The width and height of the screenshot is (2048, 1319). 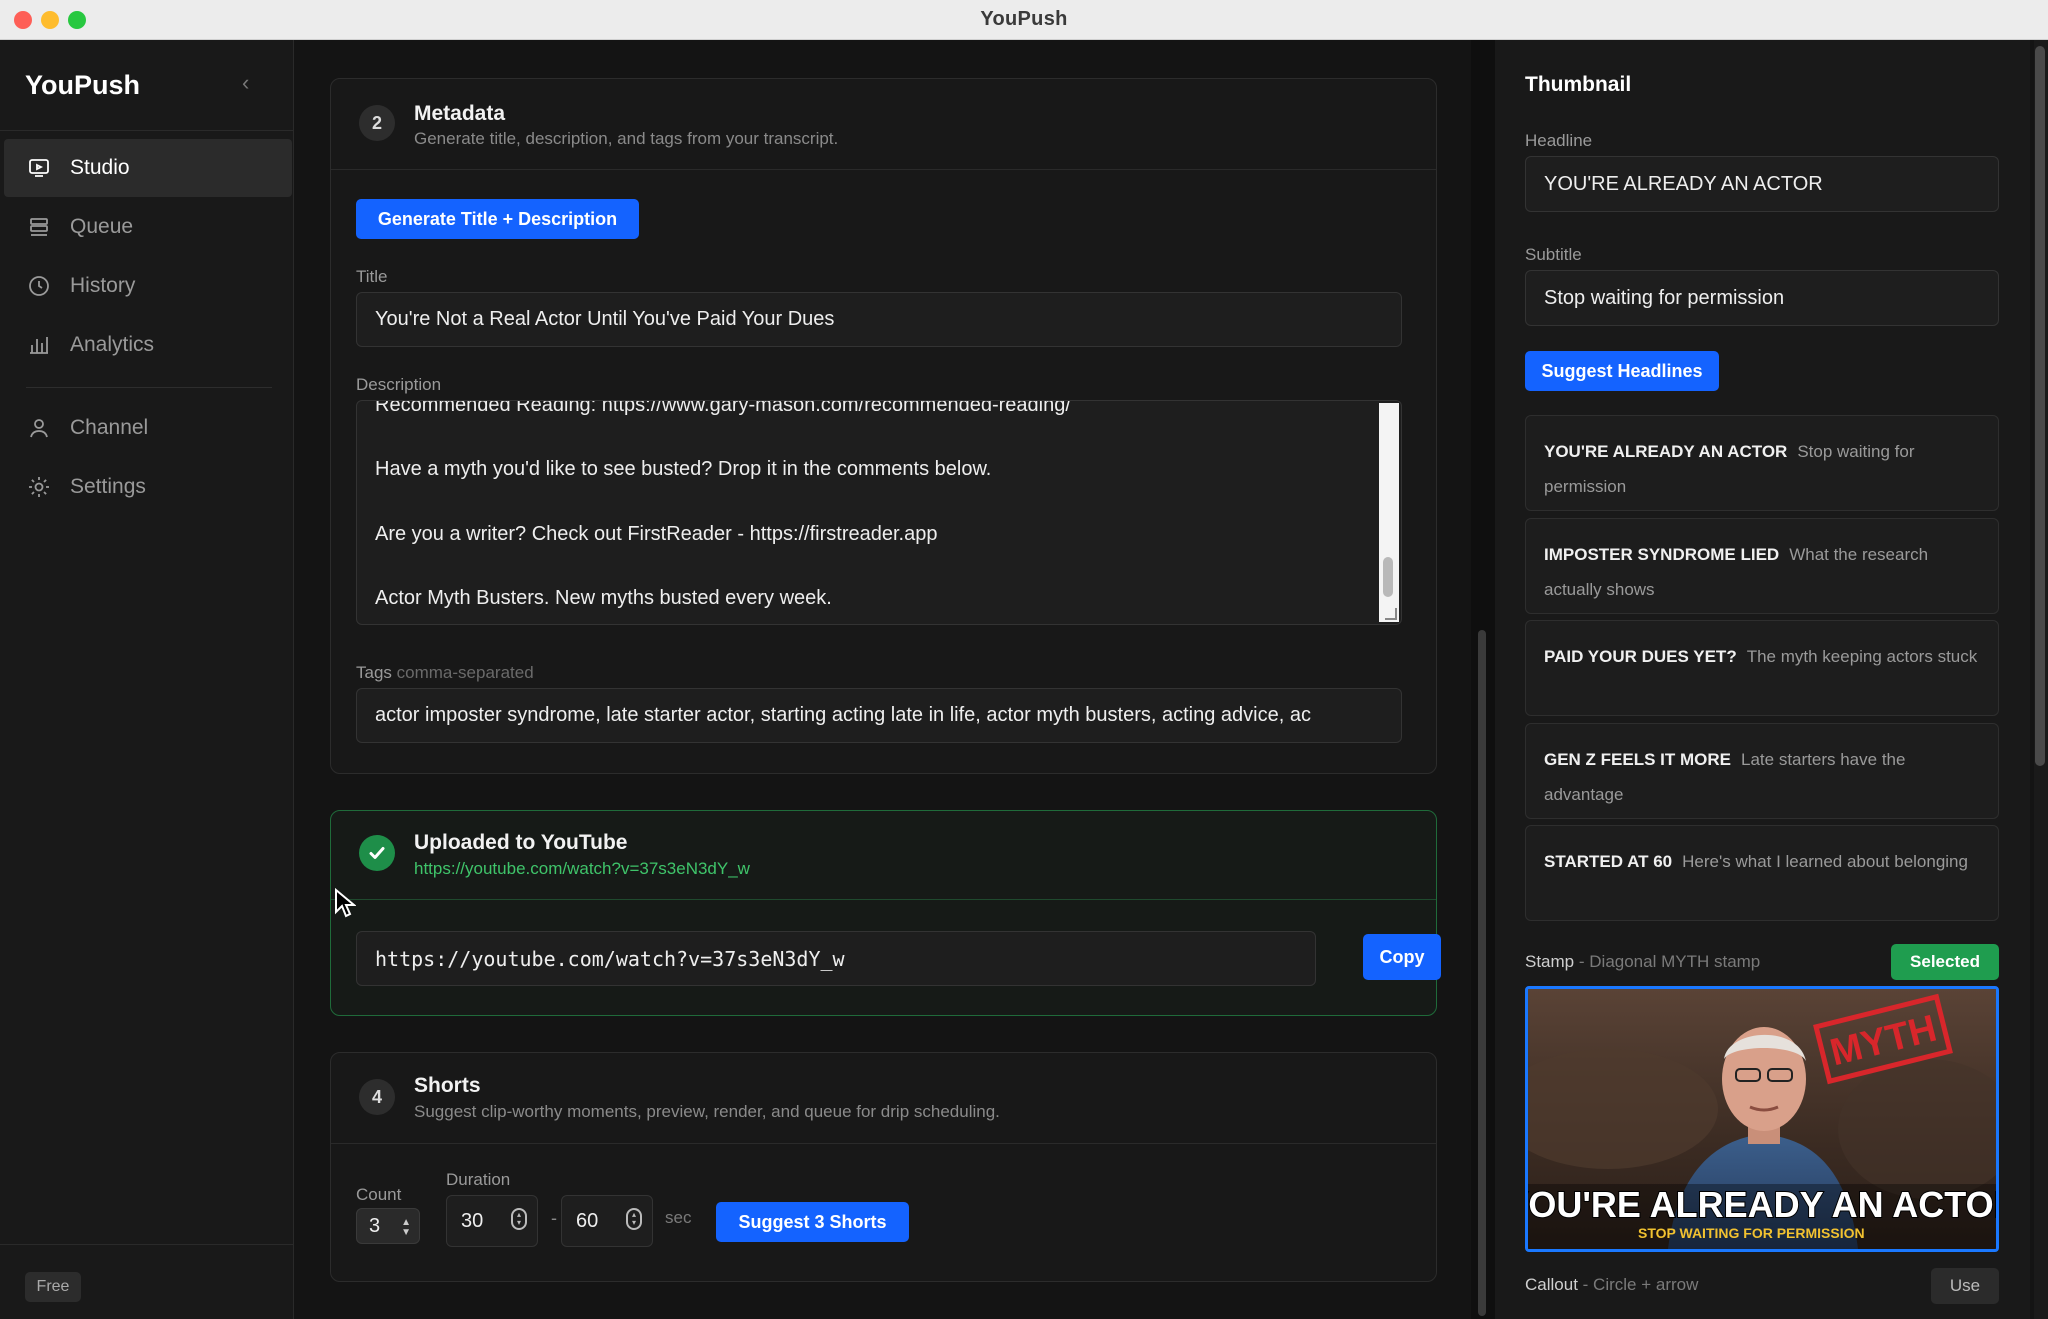 I want to click on window-controls, so click(x=50, y=20).